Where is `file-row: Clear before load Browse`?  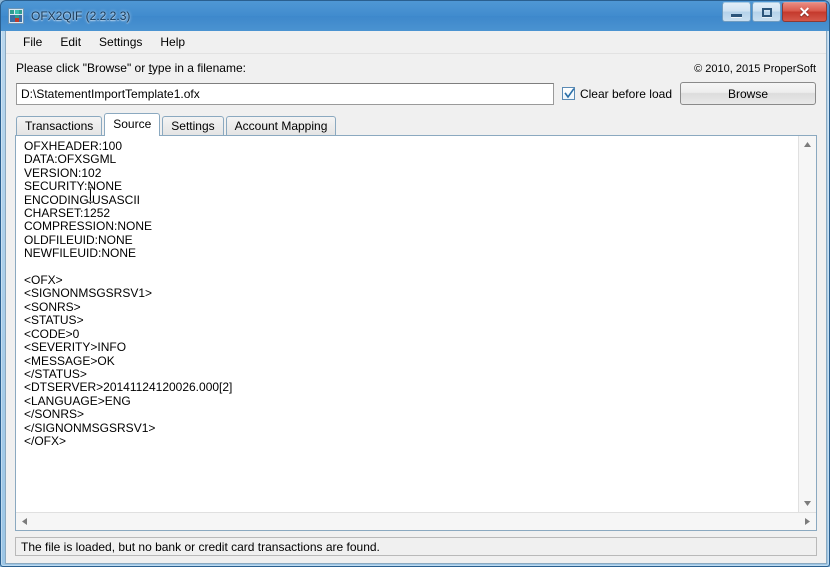
file-row: Clear before load Browse is located at coordinates (416, 93).